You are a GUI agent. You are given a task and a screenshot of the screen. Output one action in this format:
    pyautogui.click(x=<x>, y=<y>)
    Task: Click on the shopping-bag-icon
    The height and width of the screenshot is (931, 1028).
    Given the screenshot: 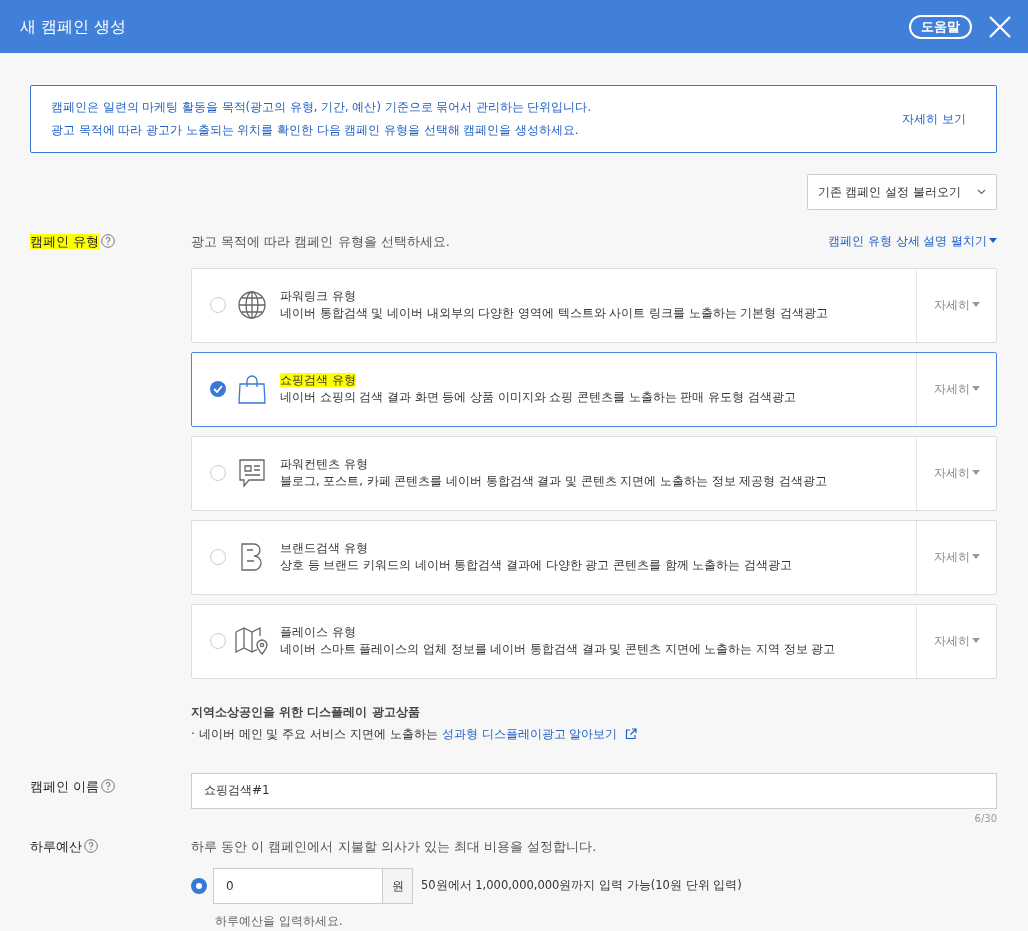 What is the action you would take?
    pyautogui.click(x=252, y=389)
    